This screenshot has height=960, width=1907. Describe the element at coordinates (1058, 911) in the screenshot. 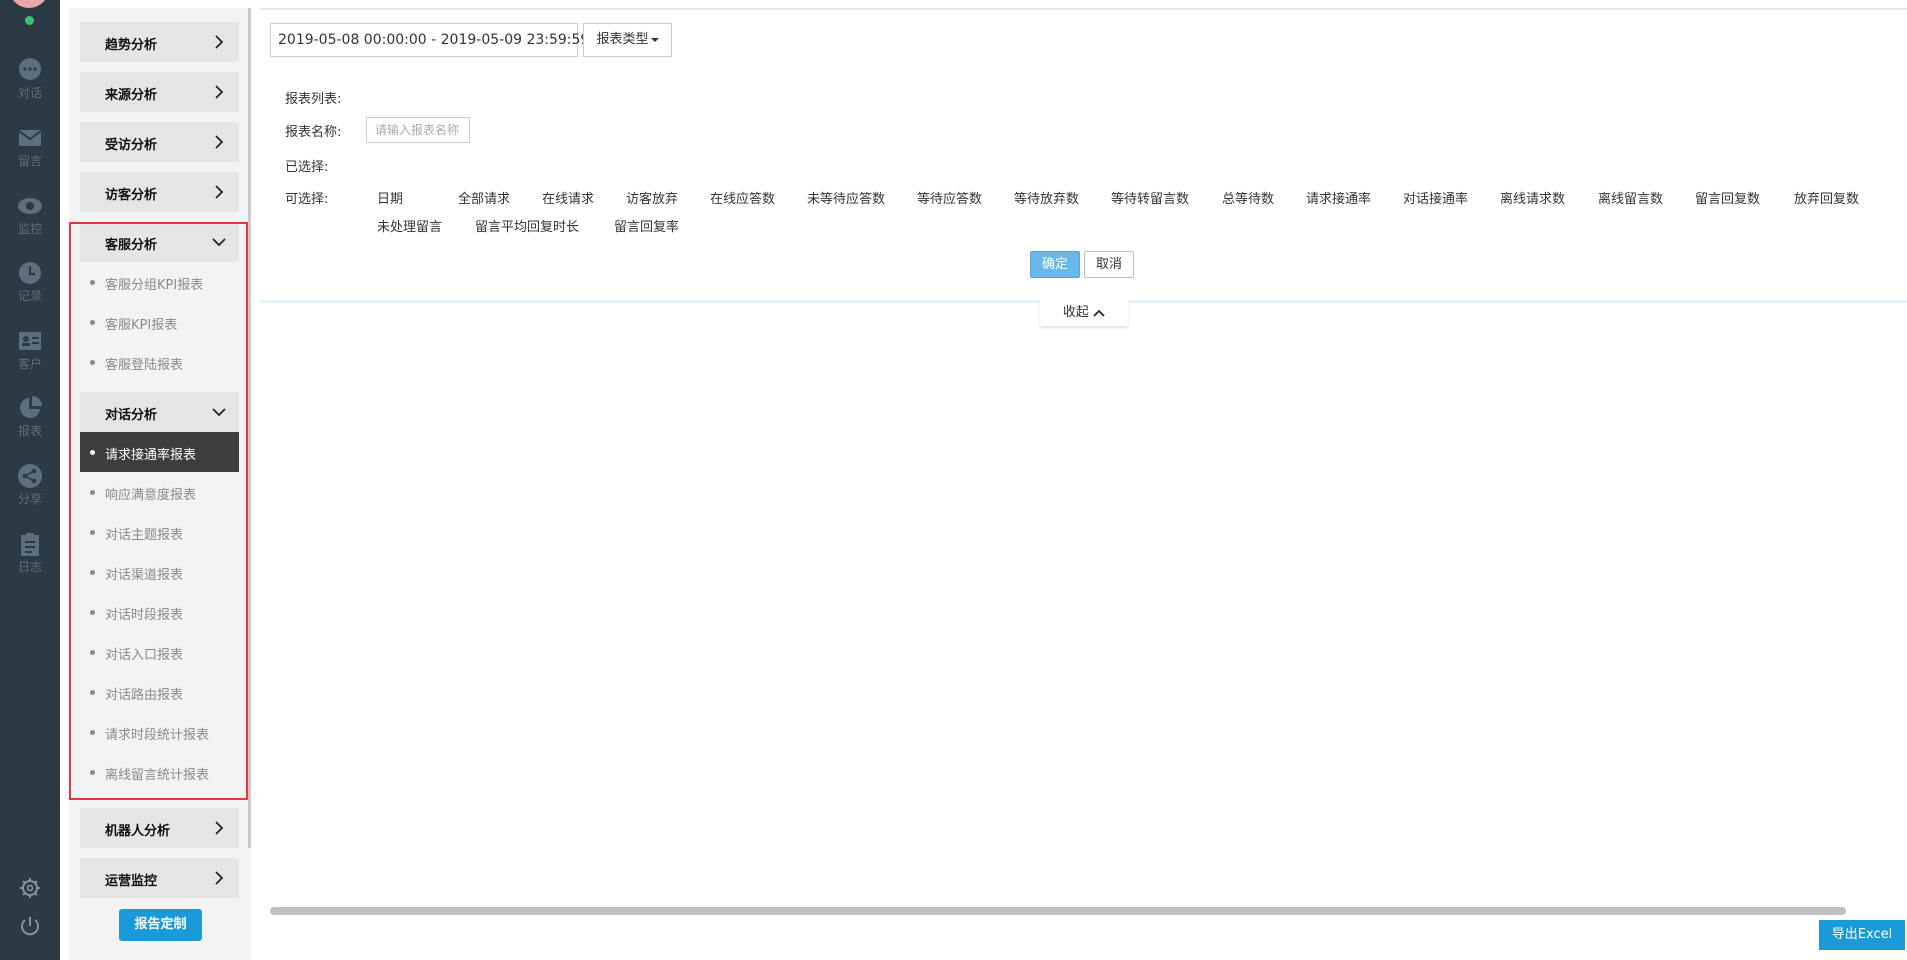

I see `horizontal-scrollbar` at that location.